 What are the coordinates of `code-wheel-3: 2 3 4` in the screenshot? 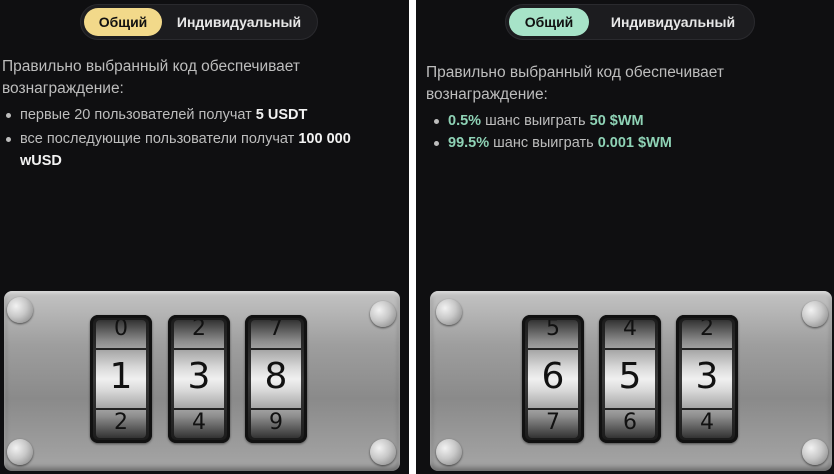 It's located at (707, 379).